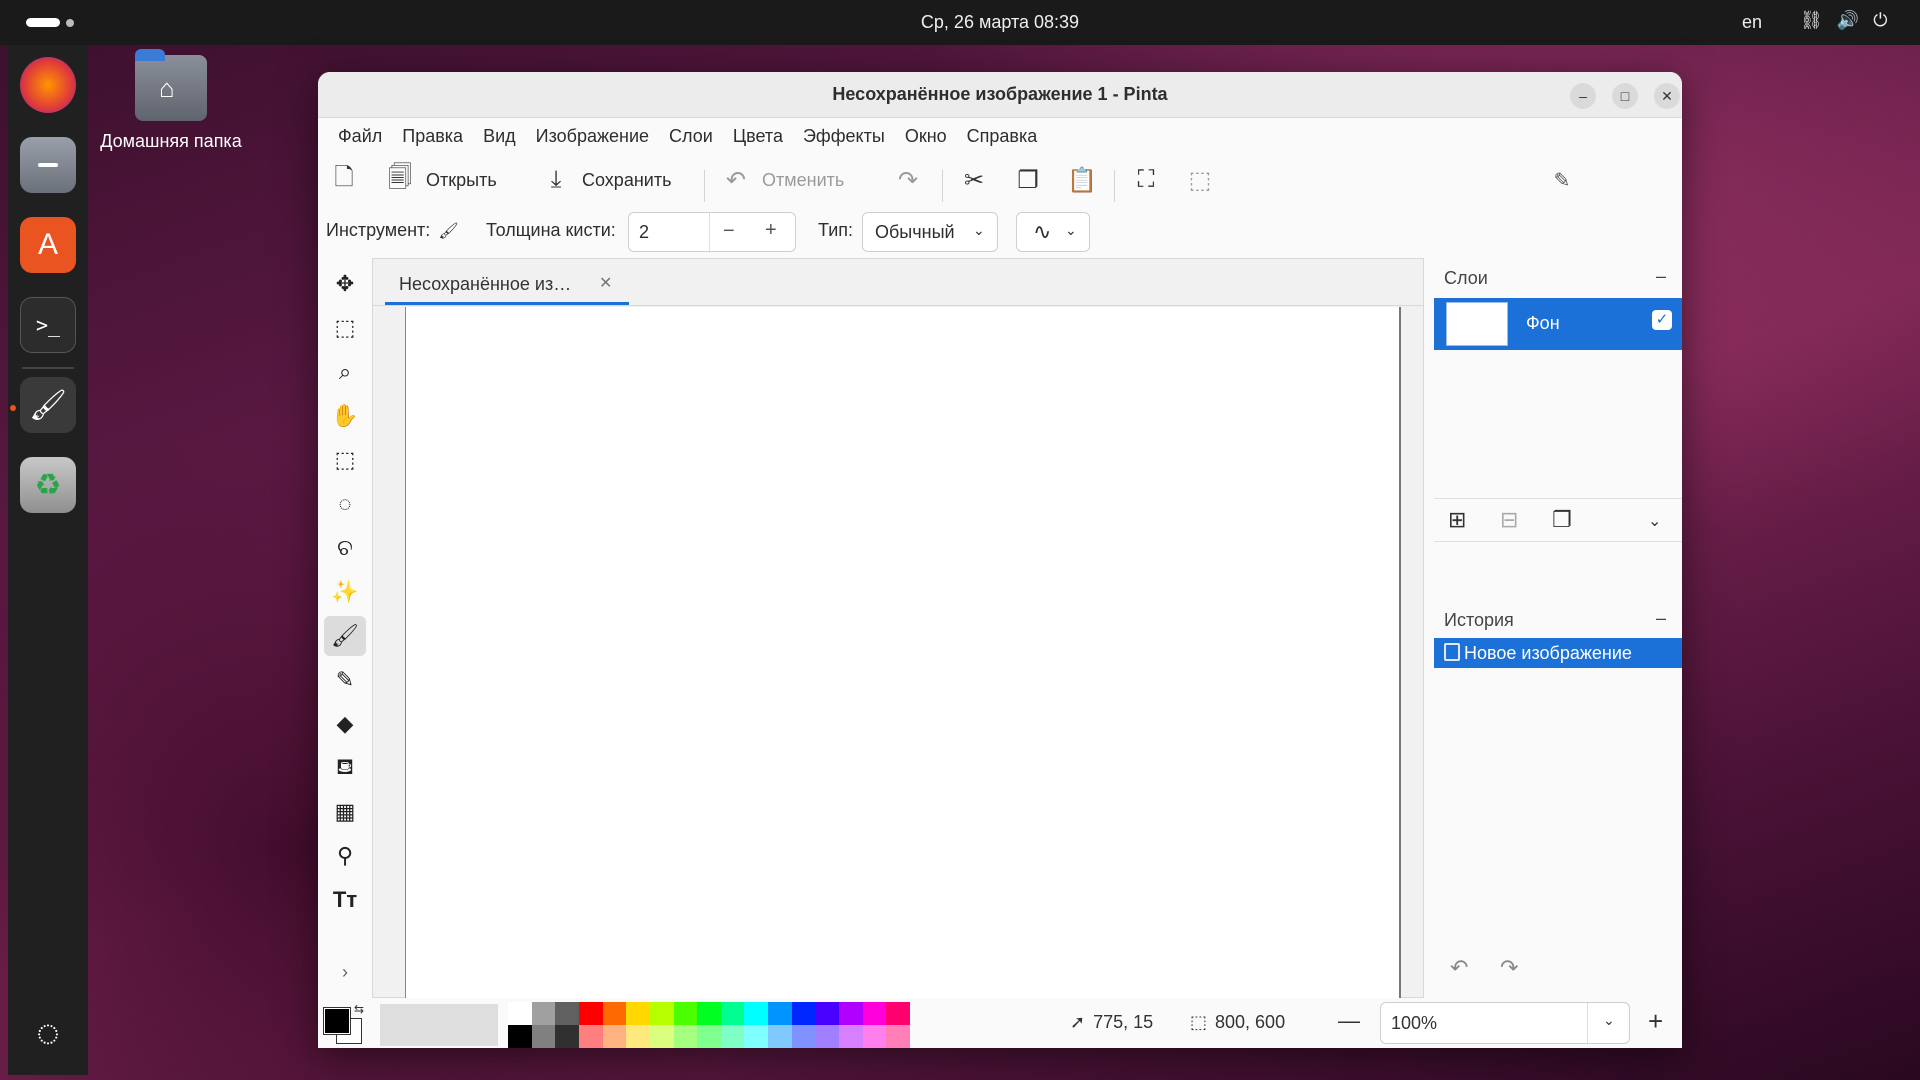  Describe the element at coordinates (48, 85) in the screenshot. I see `firefox-icon` at that location.